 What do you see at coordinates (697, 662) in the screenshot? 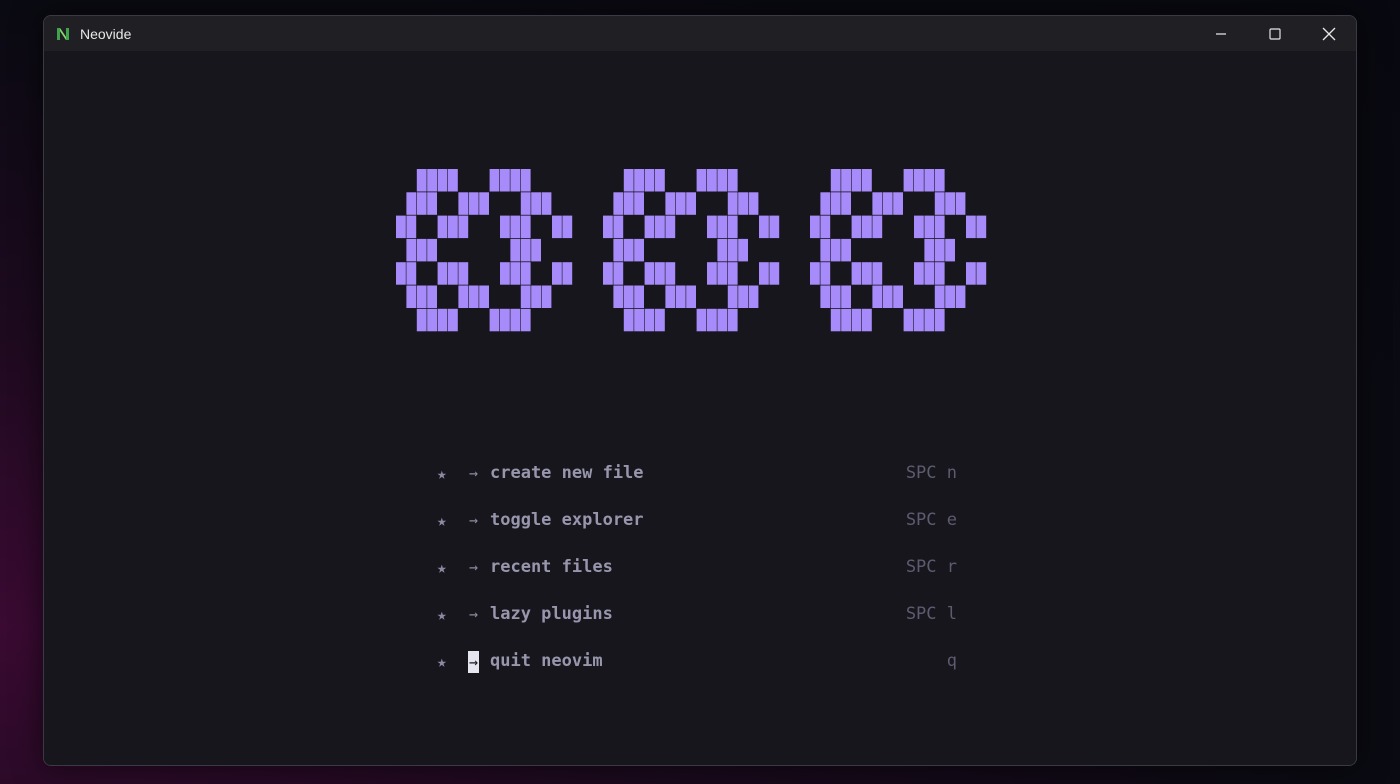
I see `dashboard-item: ★ → quit neovim q` at bounding box center [697, 662].